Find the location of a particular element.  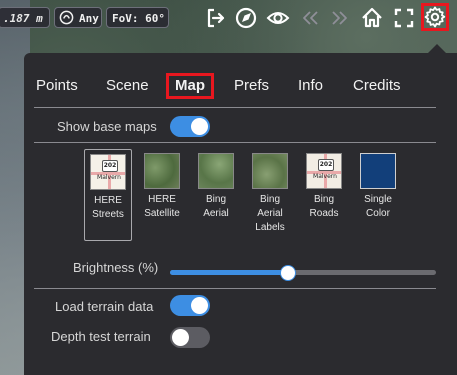

panel-caret is located at coordinates (437, 48).